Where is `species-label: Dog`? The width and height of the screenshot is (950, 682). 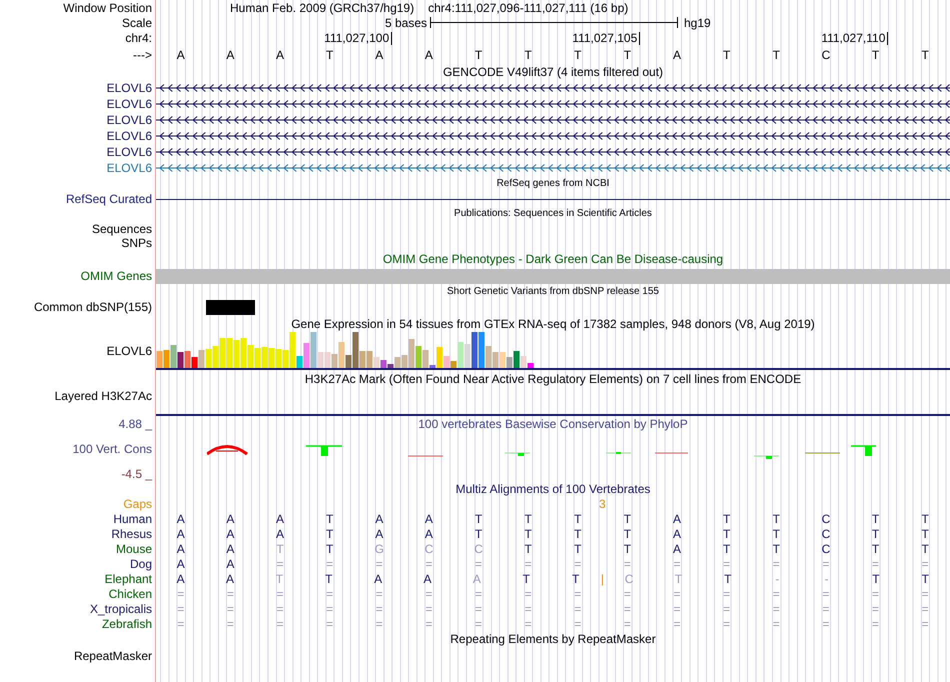 species-label: Dog is located at coordinates (141, 563).